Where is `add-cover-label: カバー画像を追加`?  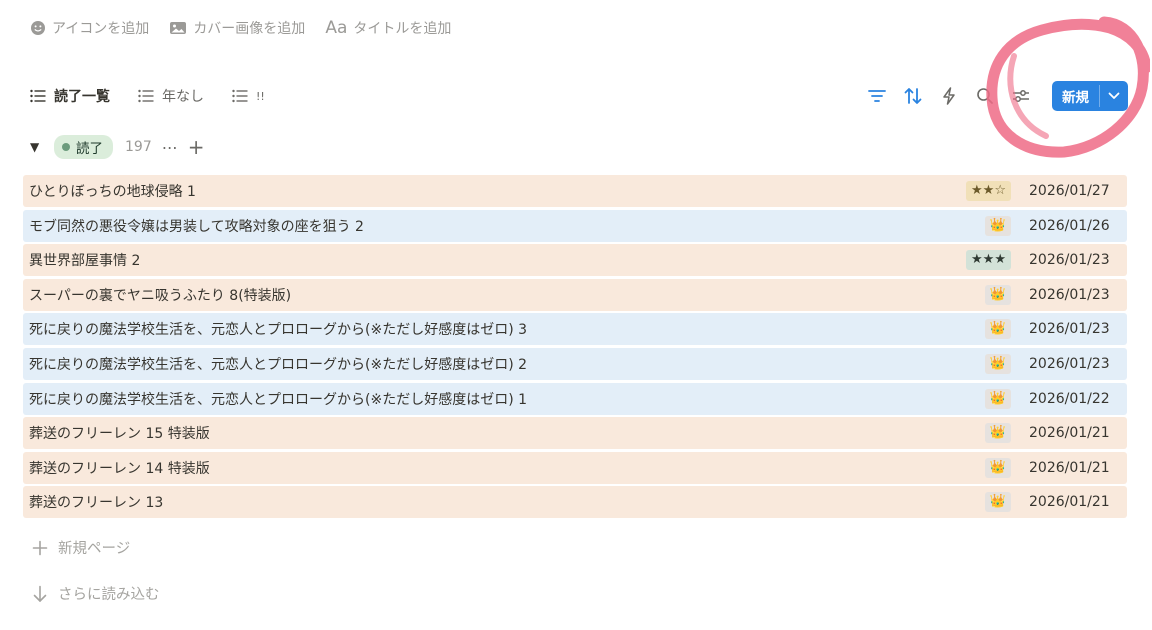
add-cover-label: カバー画像を追加 is located at coordinates (249, 29).